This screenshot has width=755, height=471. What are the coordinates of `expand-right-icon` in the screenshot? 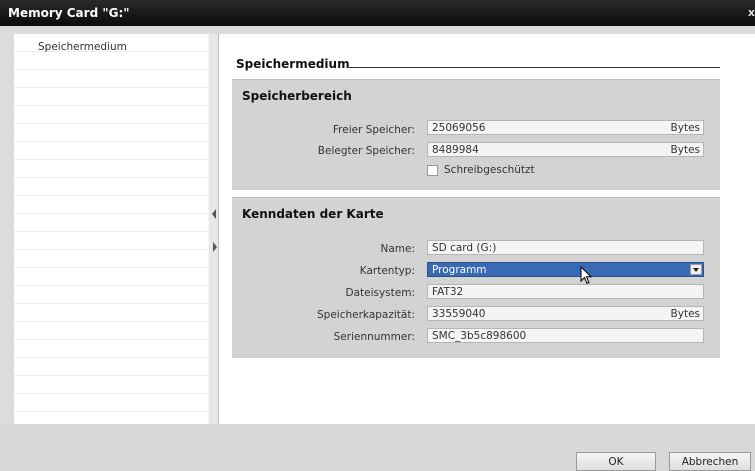 It's located at (215, 247).